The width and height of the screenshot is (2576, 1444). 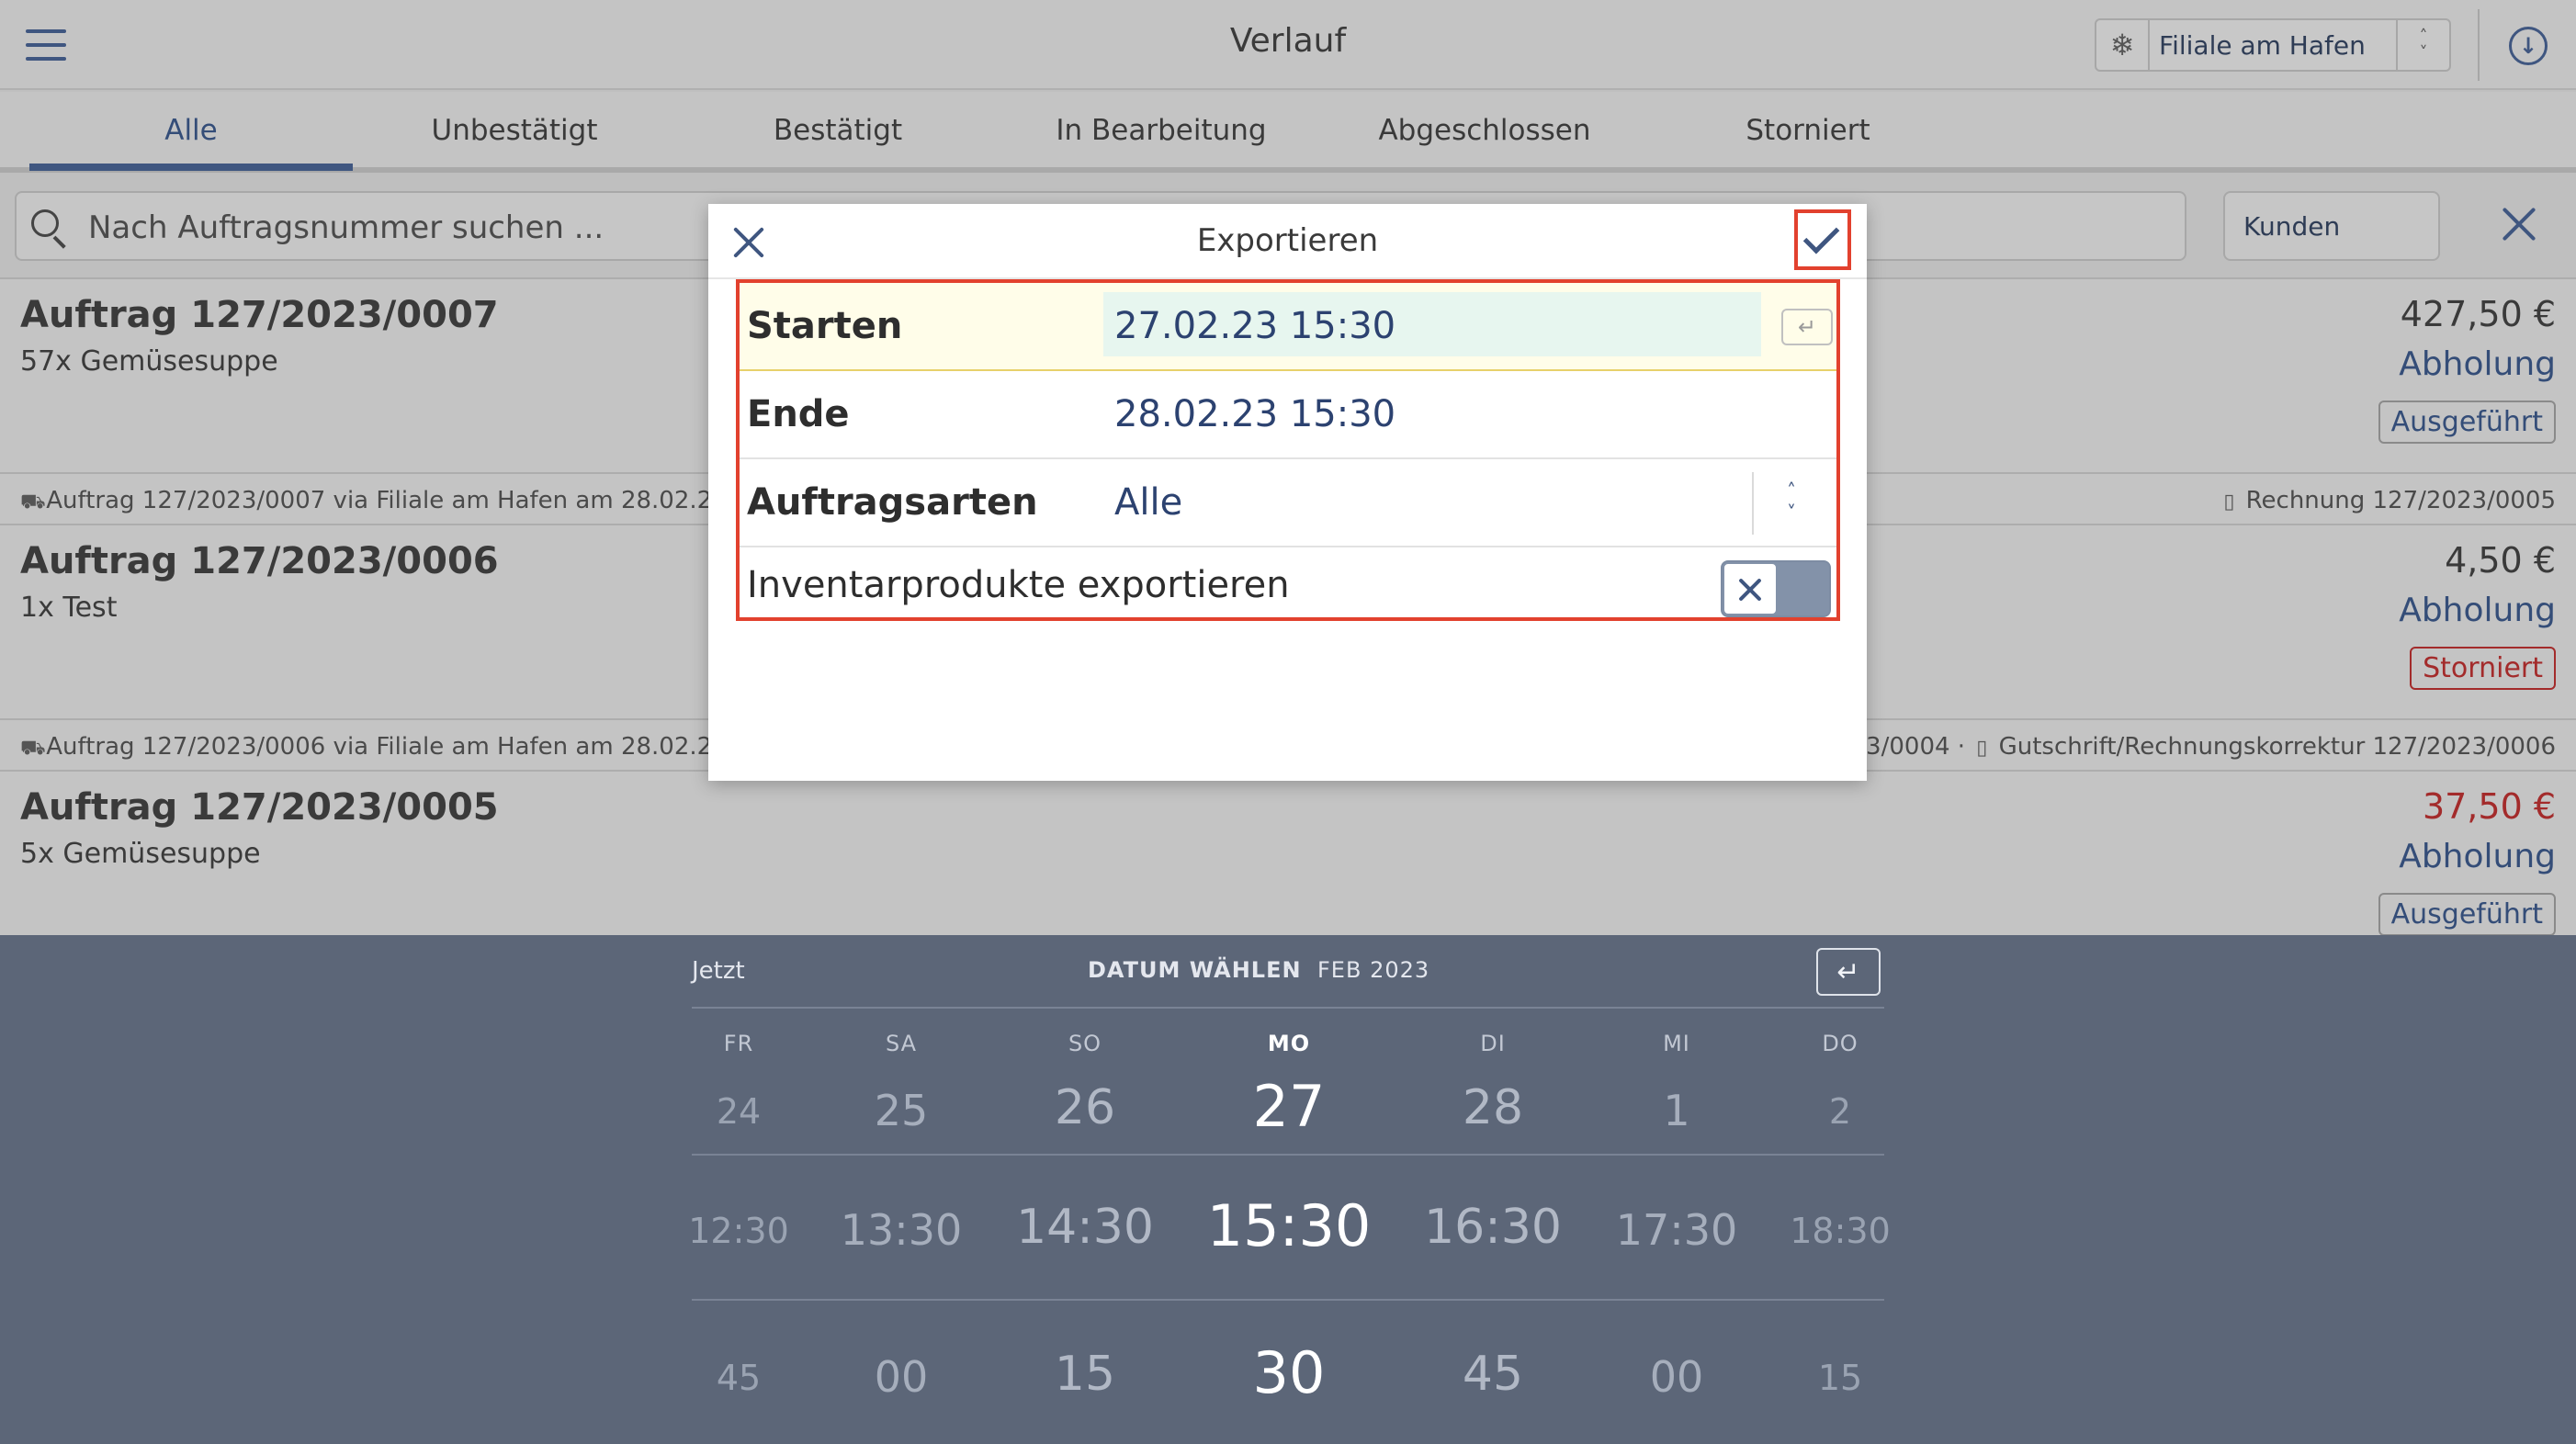 What do you see at coordinates (1289, 1226) in the screenshot?
I see `hour-option-selected: 15:30` at bounding box center [1289, 1226].